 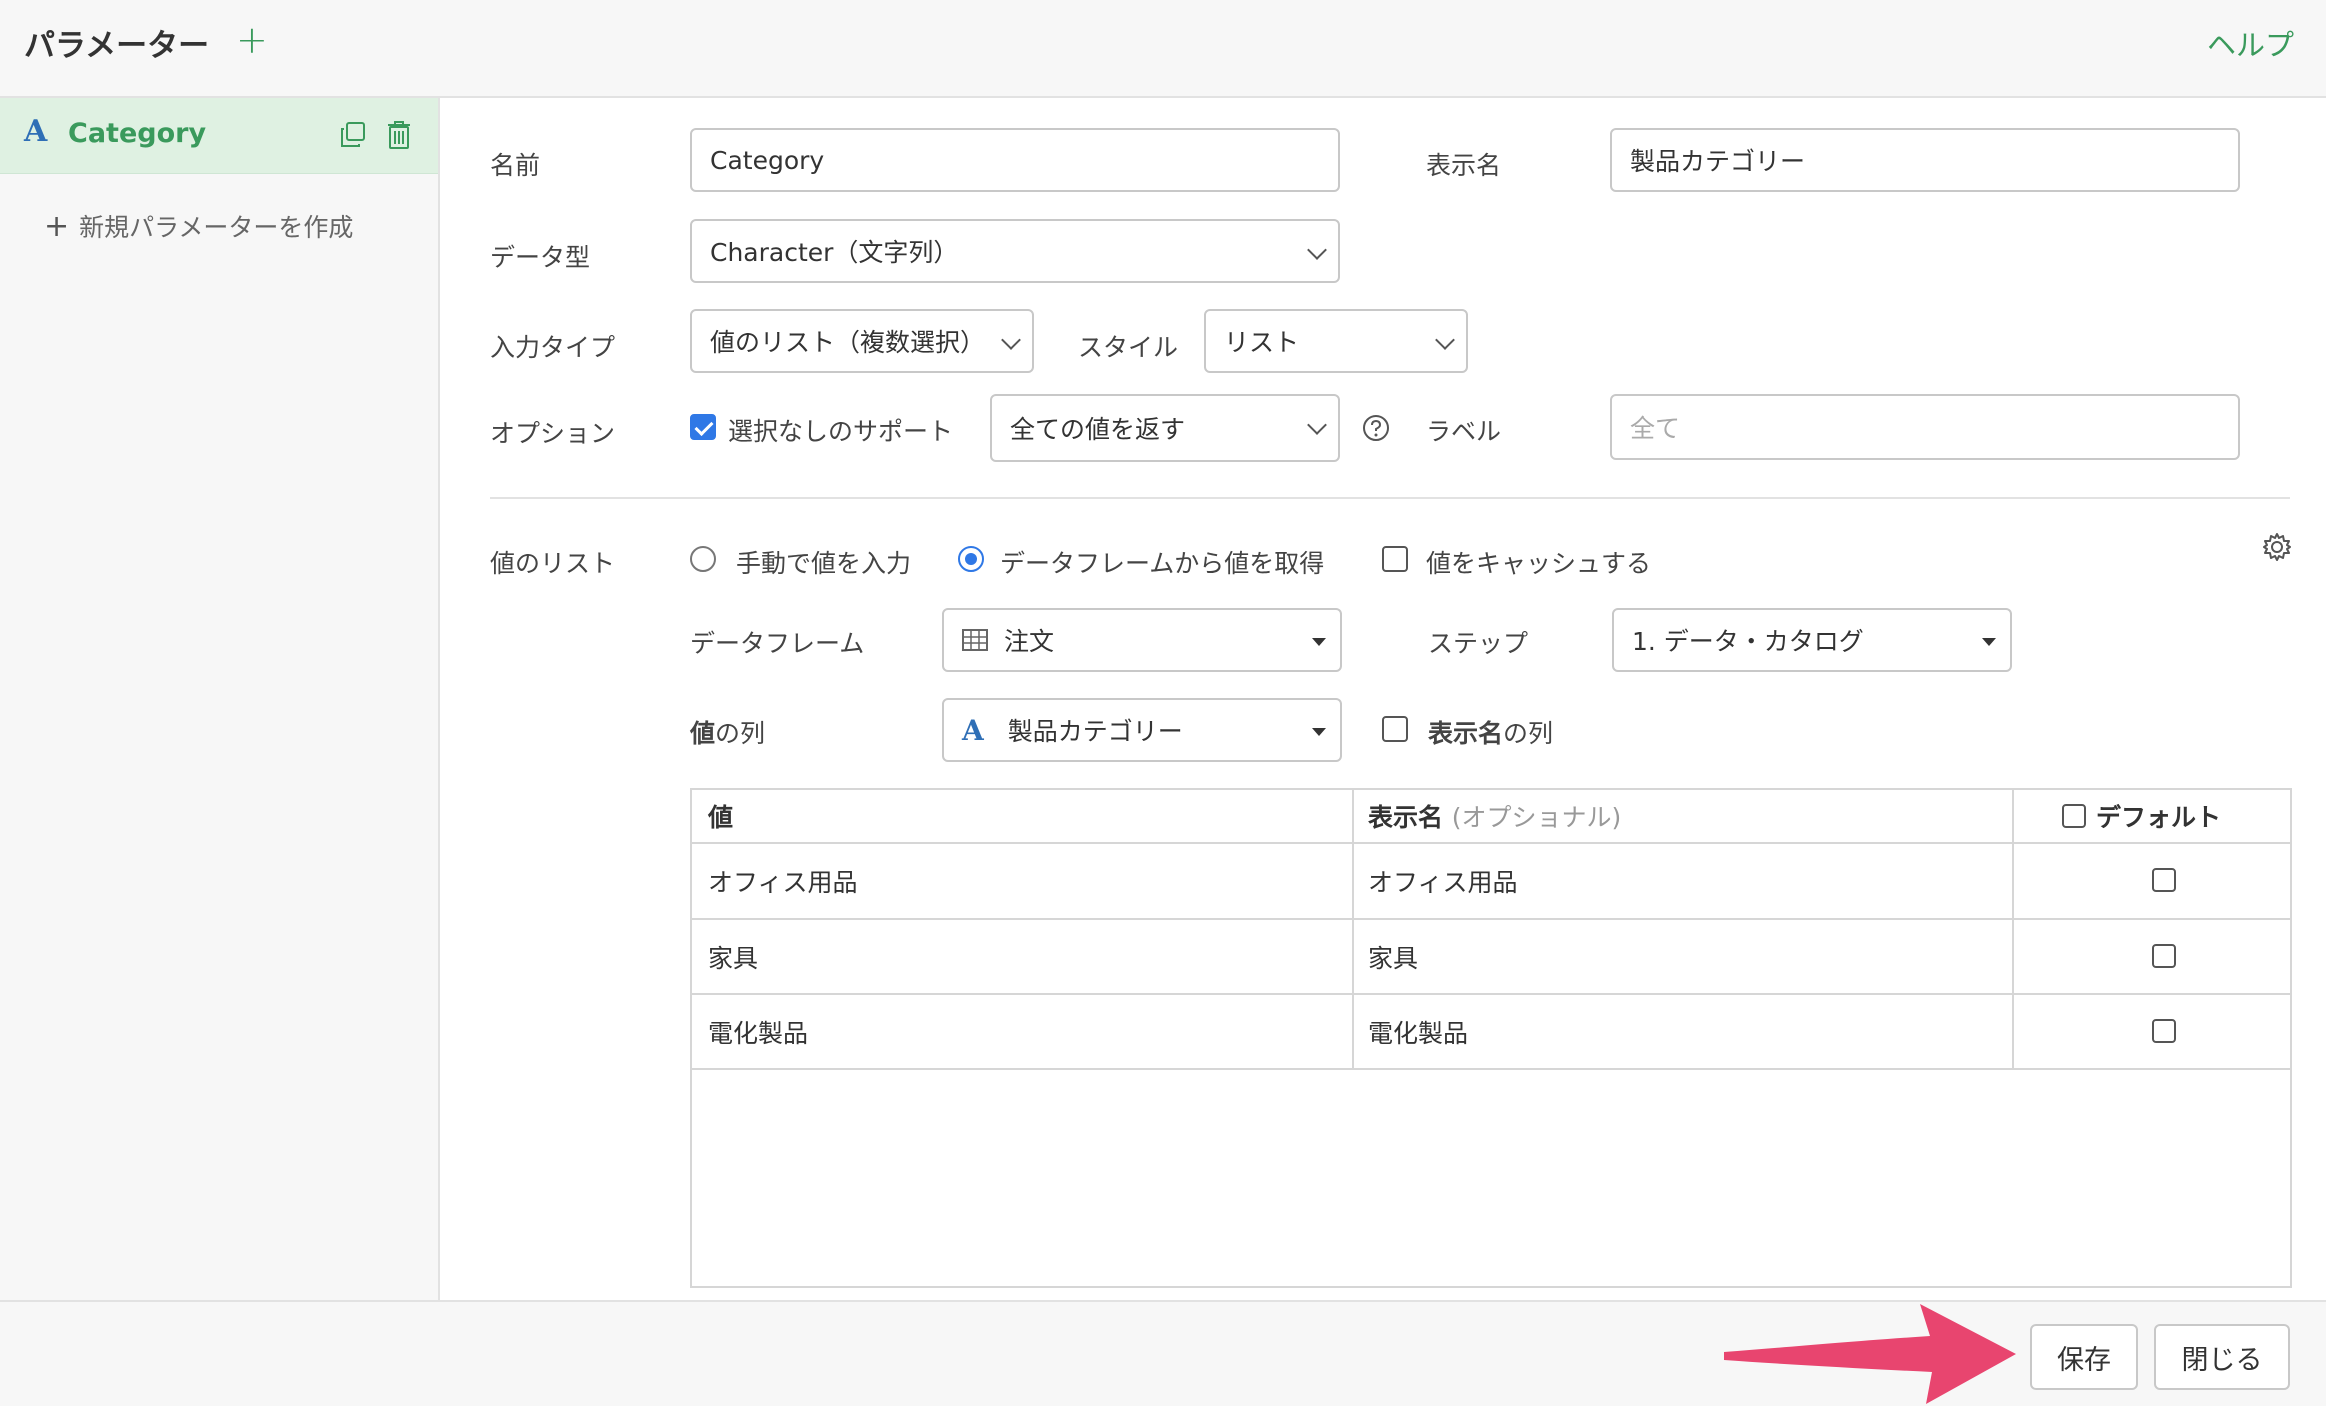 What do you see at coordinates (553, 563) in the screenshot?
I see `value-list-label: 値のリスト` at bounding box center [553, 563].